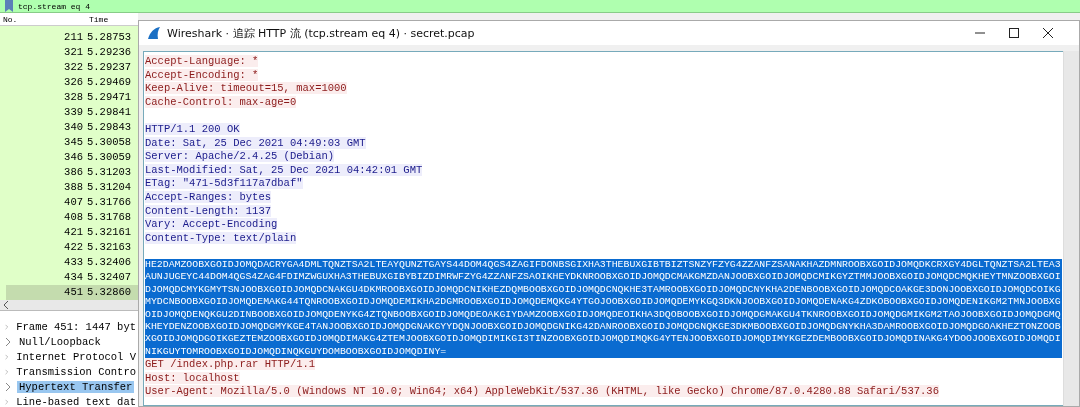  What do you see at coordinates (1014, 33) in the screenshot?
I see `maximize-icon` at bounding box center [1014, 33].